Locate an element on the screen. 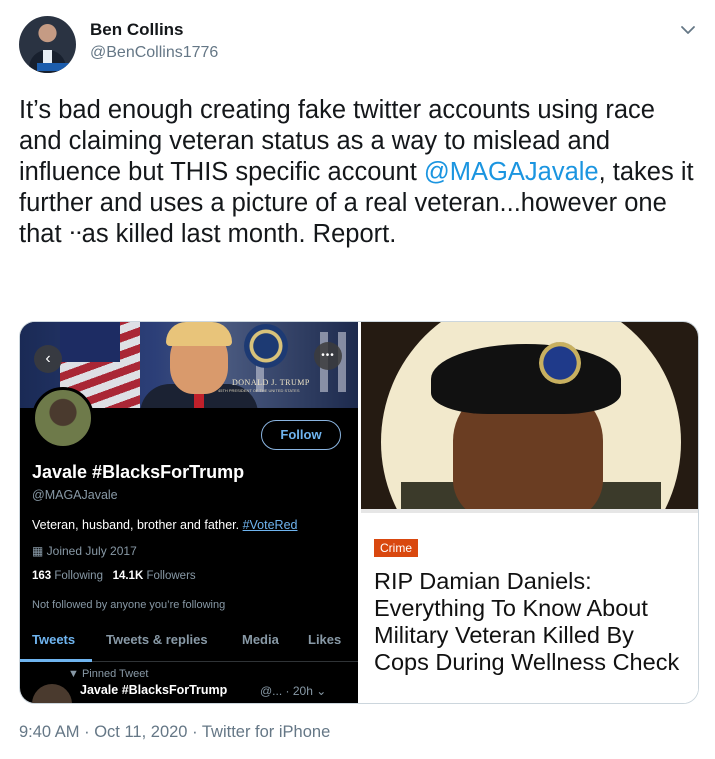 The height and width of the screenshot is (759, 715). pinned-meta: @... · 20h ⌄ is located at coordinates (293, 691).